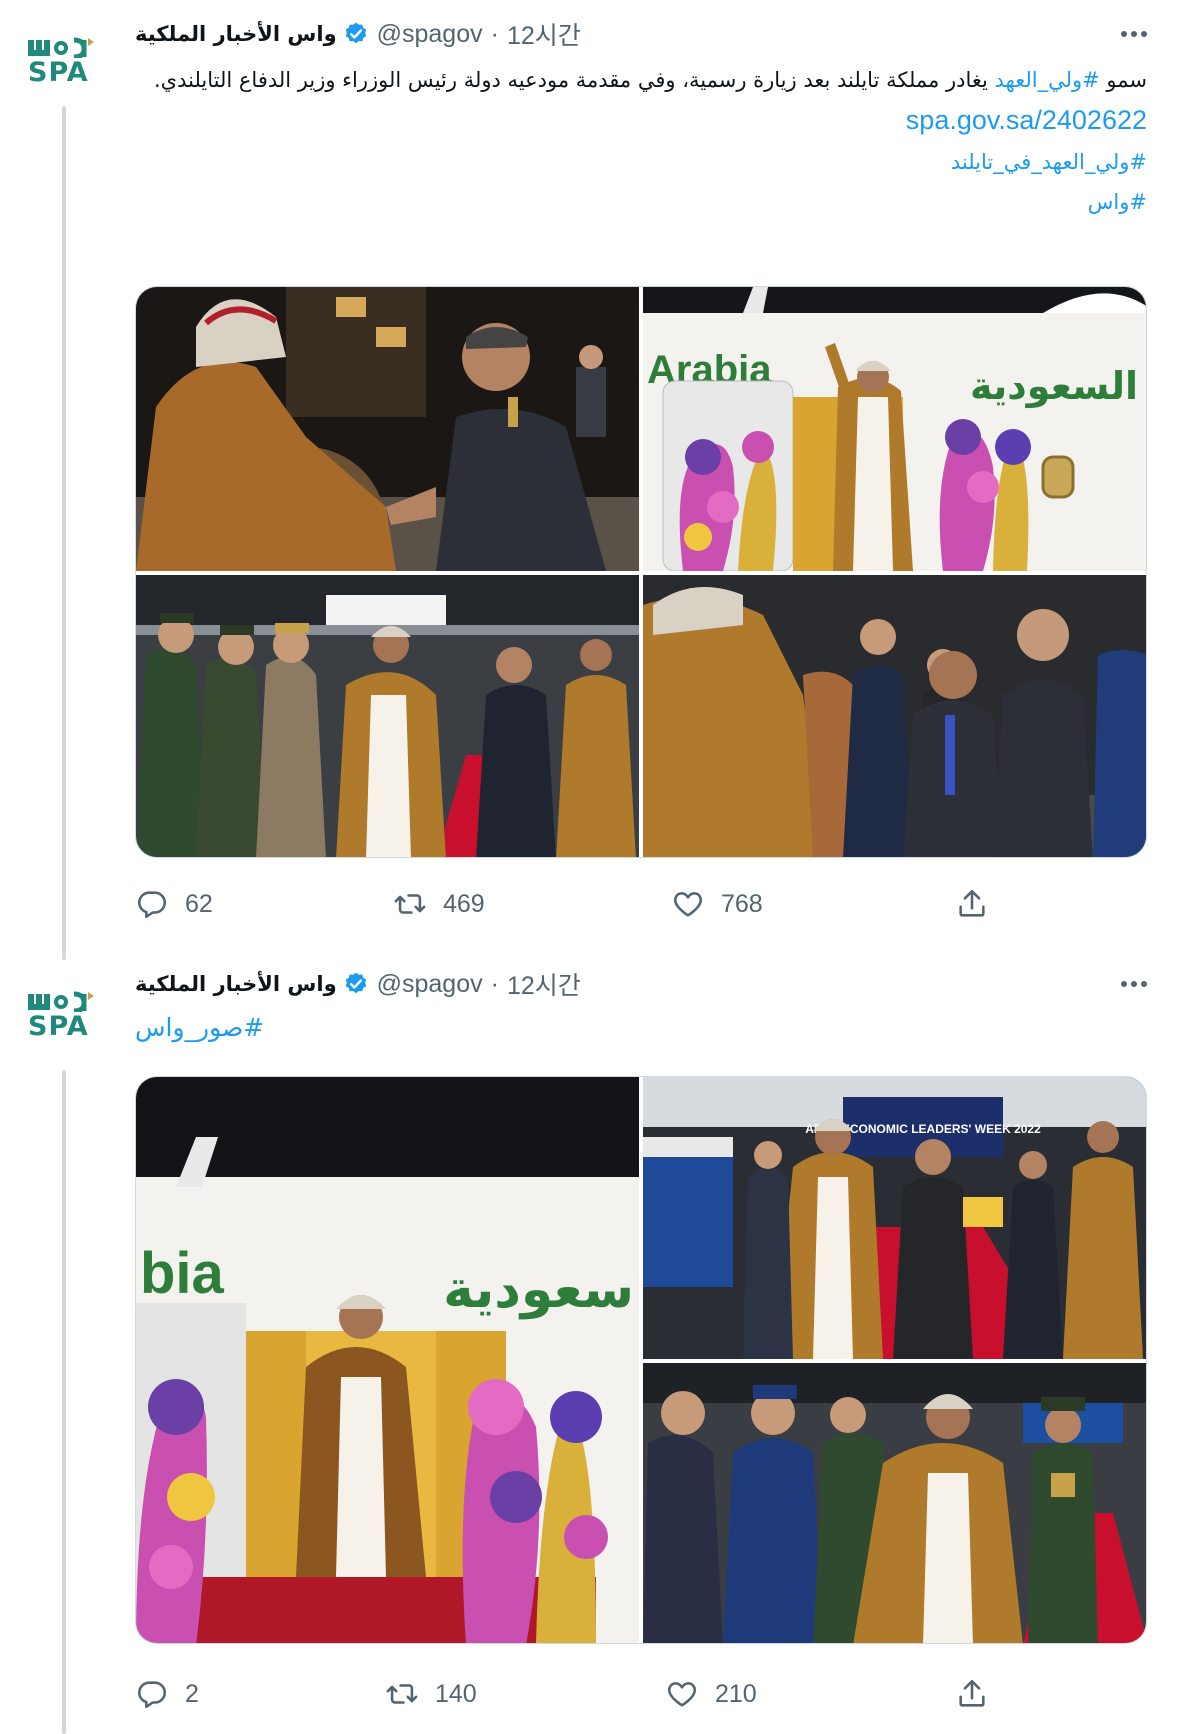 Image resolution: width=1194 pixels, height=1734 pixels. I want to click on reply-button: 2, so click(167, 1694).